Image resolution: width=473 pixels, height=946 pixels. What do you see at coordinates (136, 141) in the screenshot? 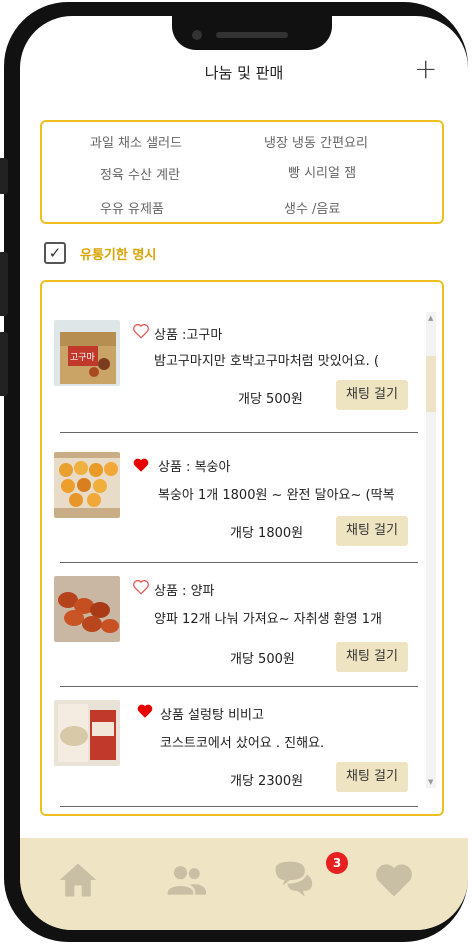
I see `category-fruit-veg: 과일 채소 샐러드` at bounding box center [136, 141].